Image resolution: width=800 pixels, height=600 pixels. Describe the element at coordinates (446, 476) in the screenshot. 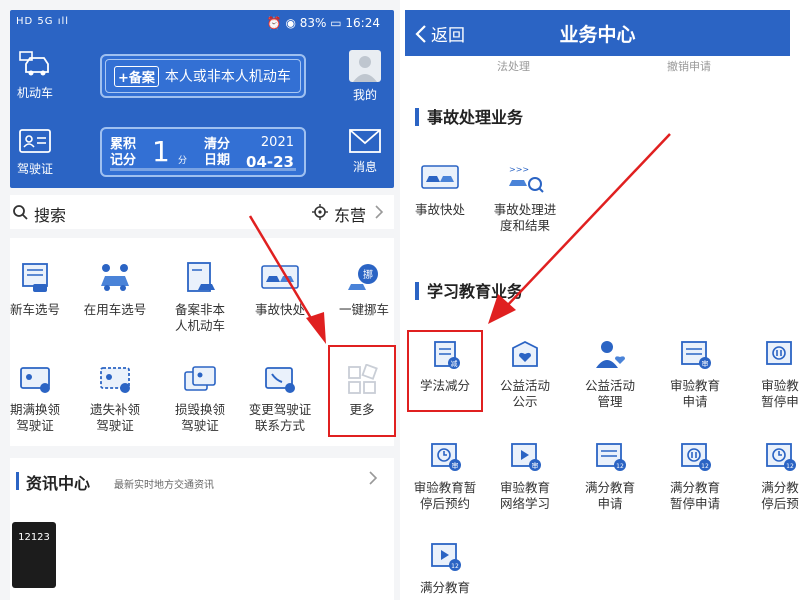

I see `review-education-appointment-service: 审 审验教育暂 停后预约` at that location.